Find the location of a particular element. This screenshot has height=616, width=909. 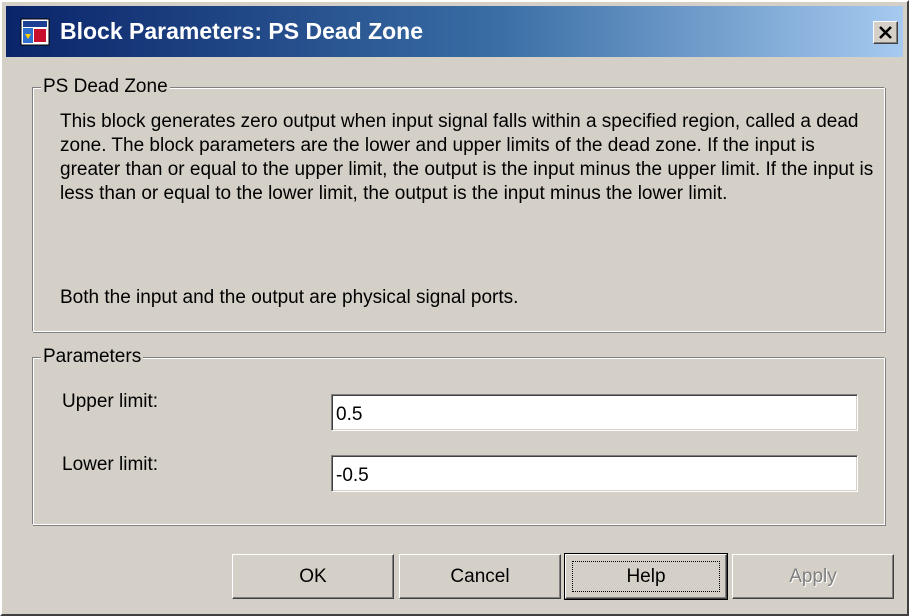

help-button: Help is located at coordinates (646, 576).